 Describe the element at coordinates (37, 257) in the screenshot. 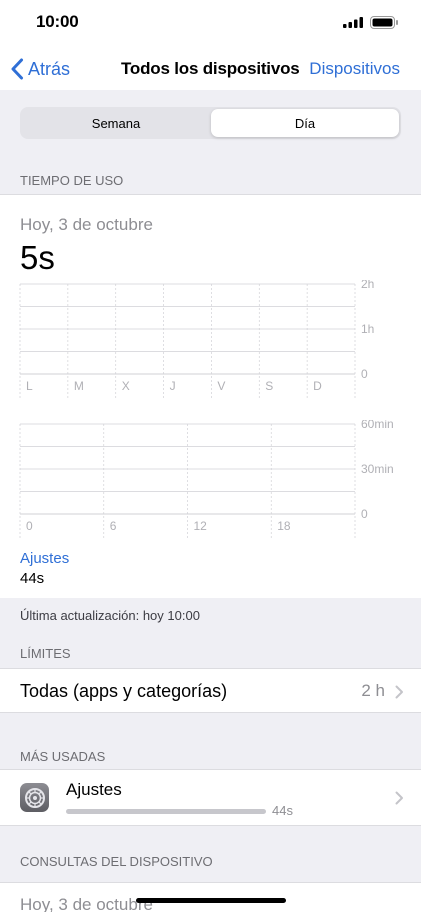

I see `usage-total: 5s` at that location.